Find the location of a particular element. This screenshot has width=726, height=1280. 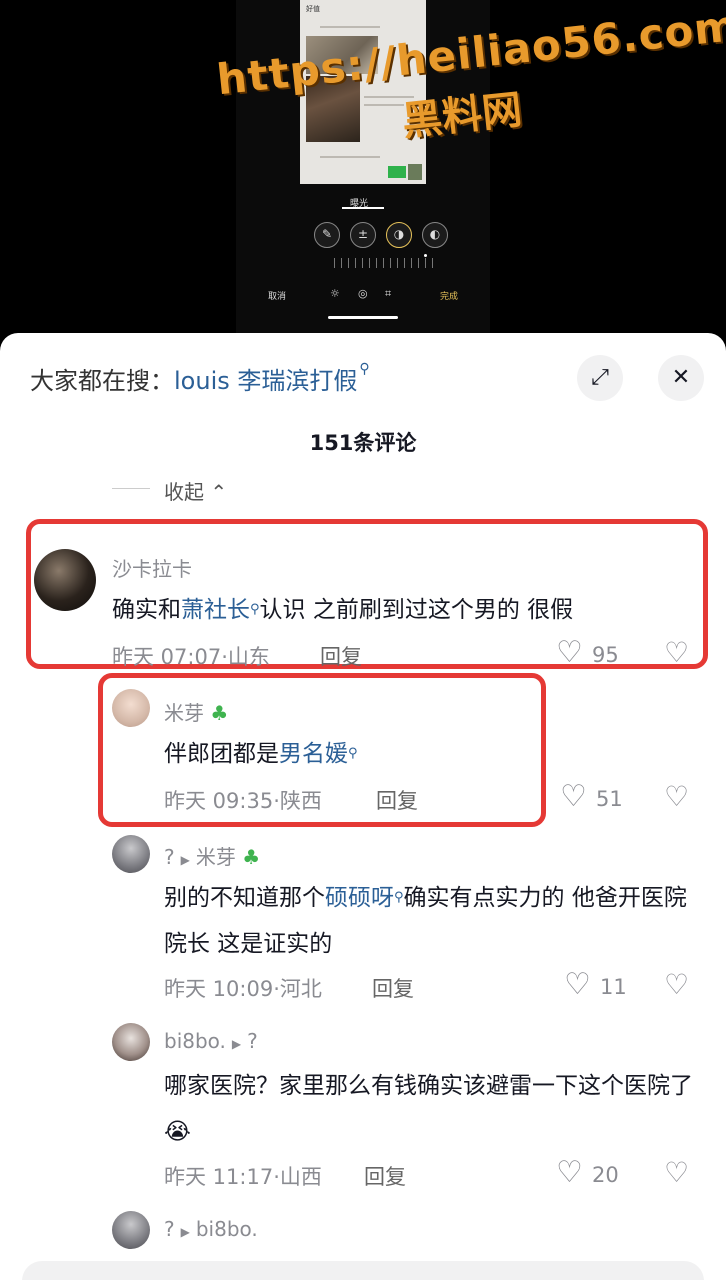

photo-header: 好值 is located at coordinates (313, 9).